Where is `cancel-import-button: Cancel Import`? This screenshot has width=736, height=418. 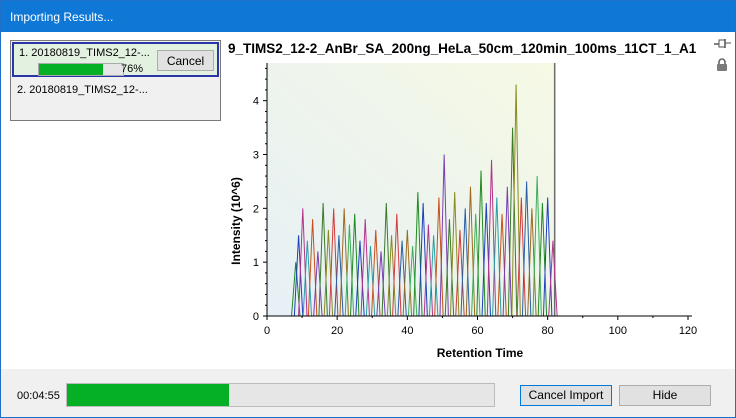
cancel-import-button: Cancel Import is located at coordinates (566, 395).